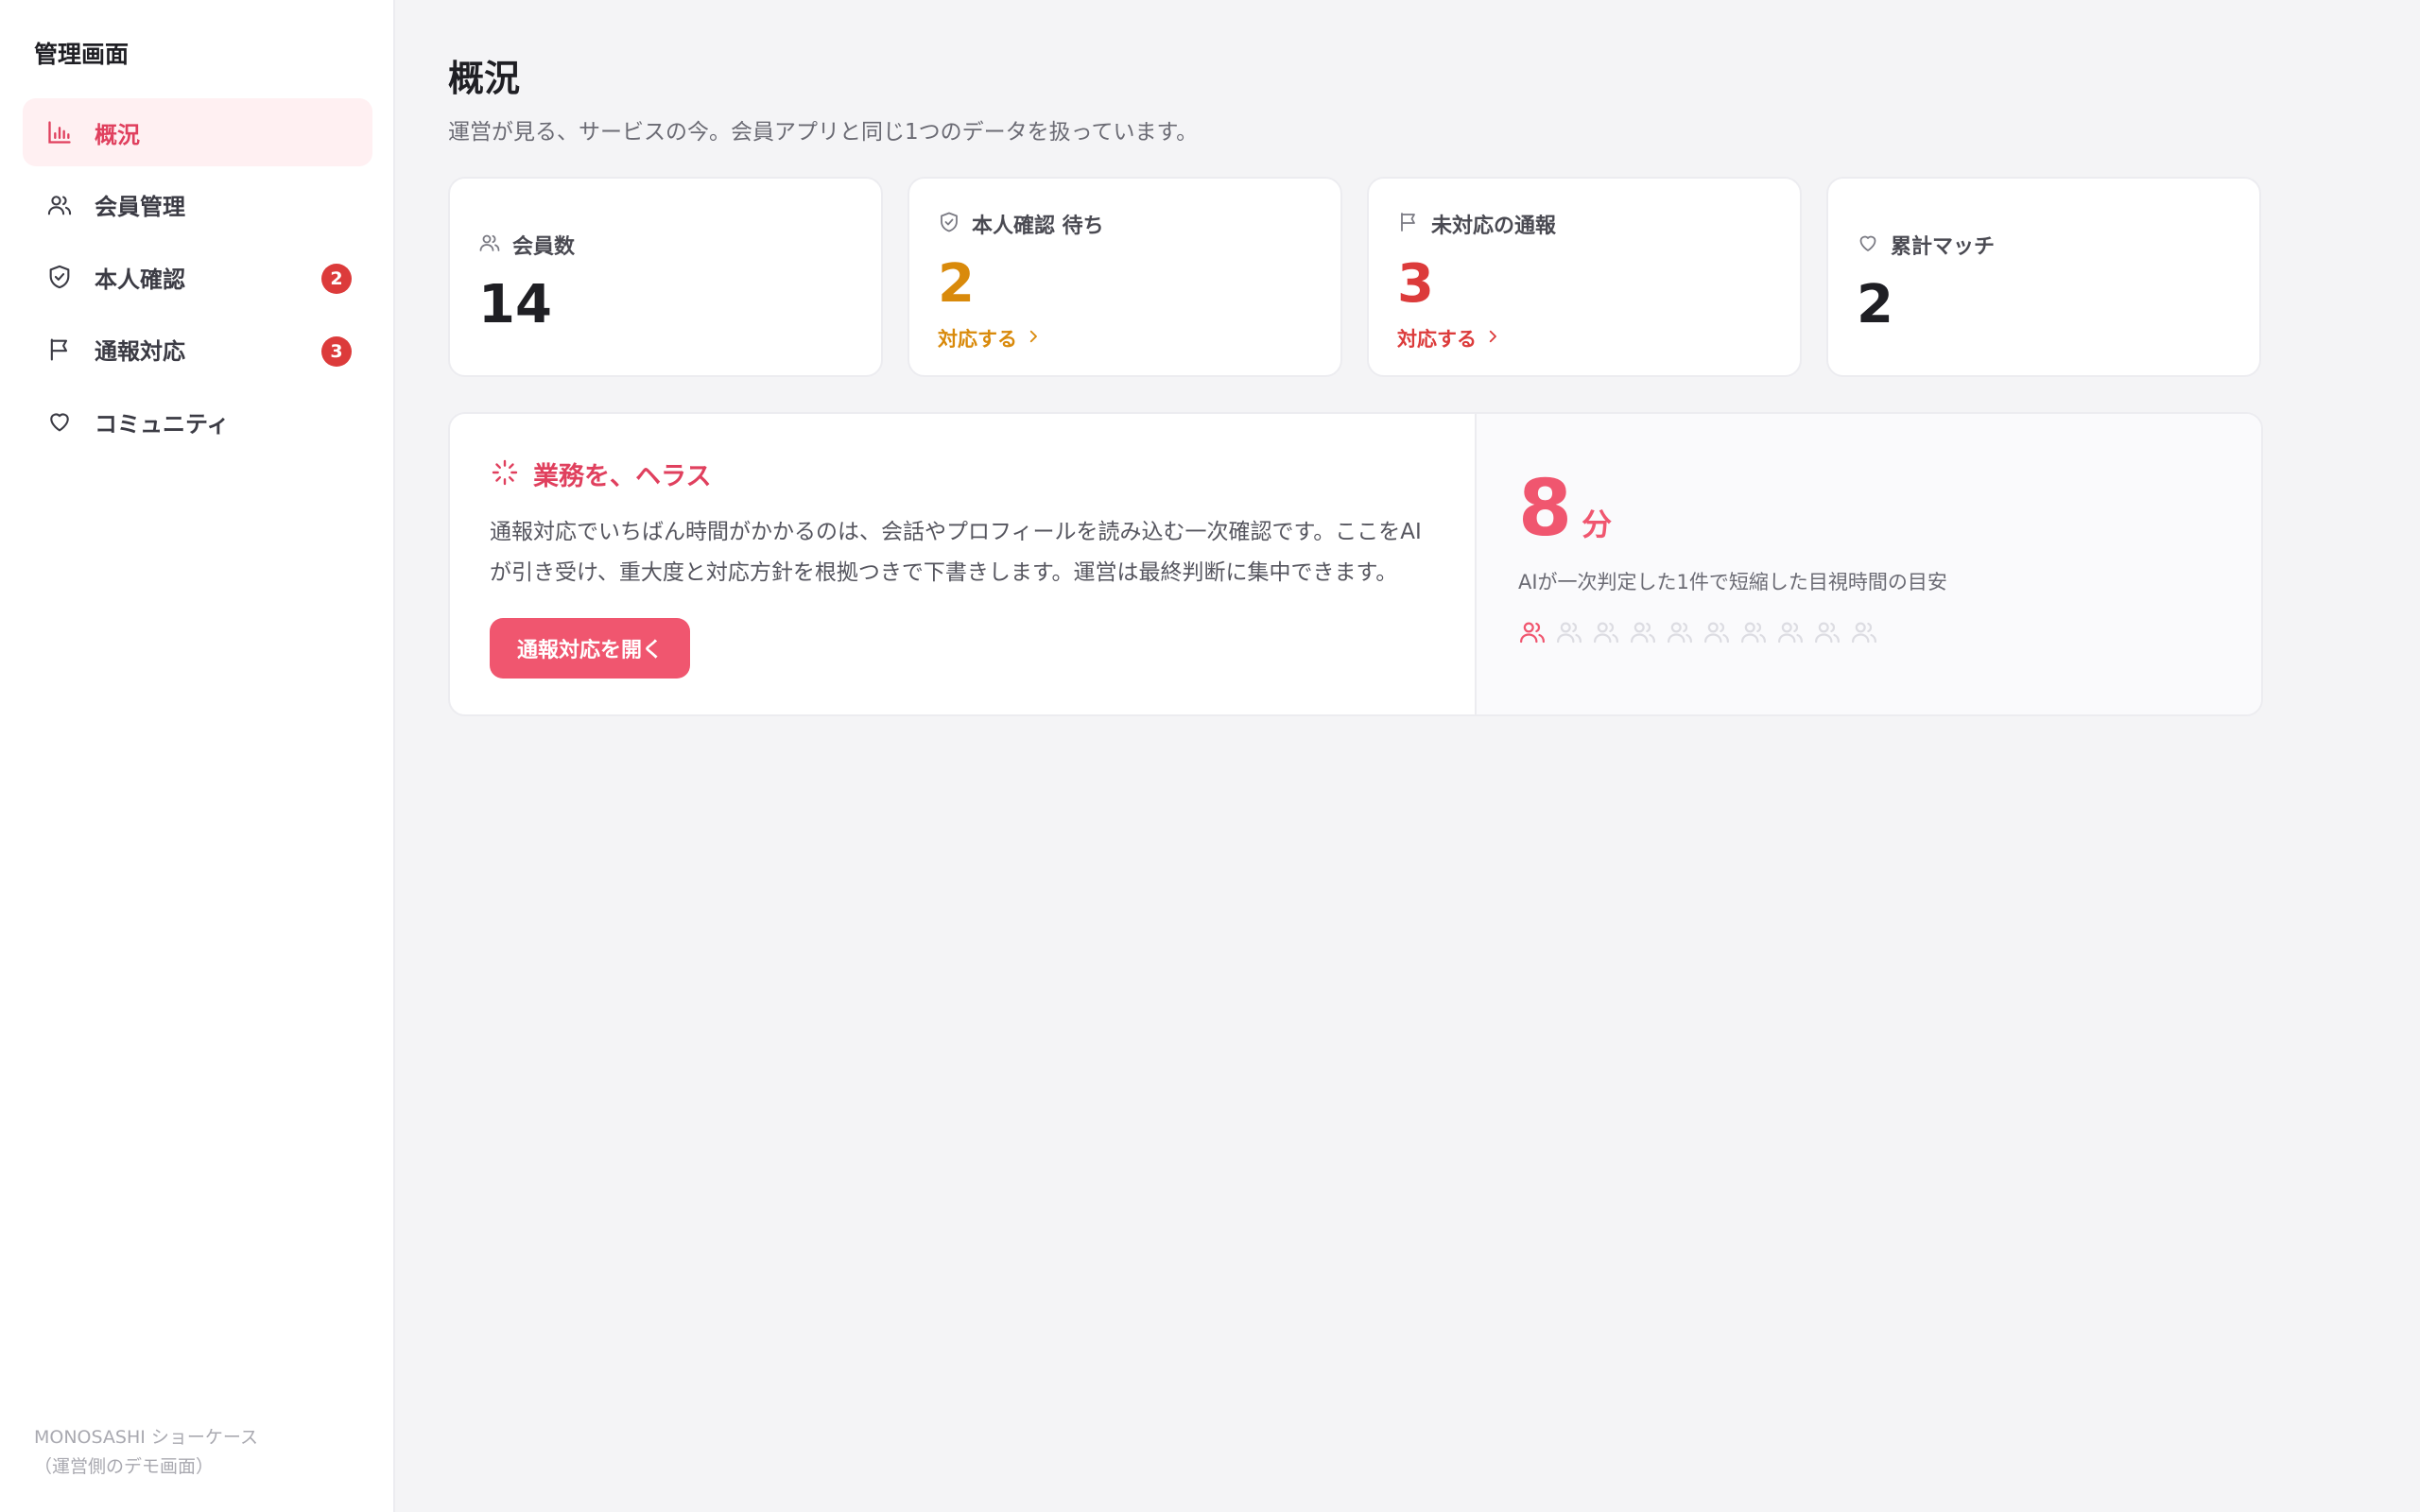  I want to click on sidebar-item-label: 通報対応, so click(140, 351).